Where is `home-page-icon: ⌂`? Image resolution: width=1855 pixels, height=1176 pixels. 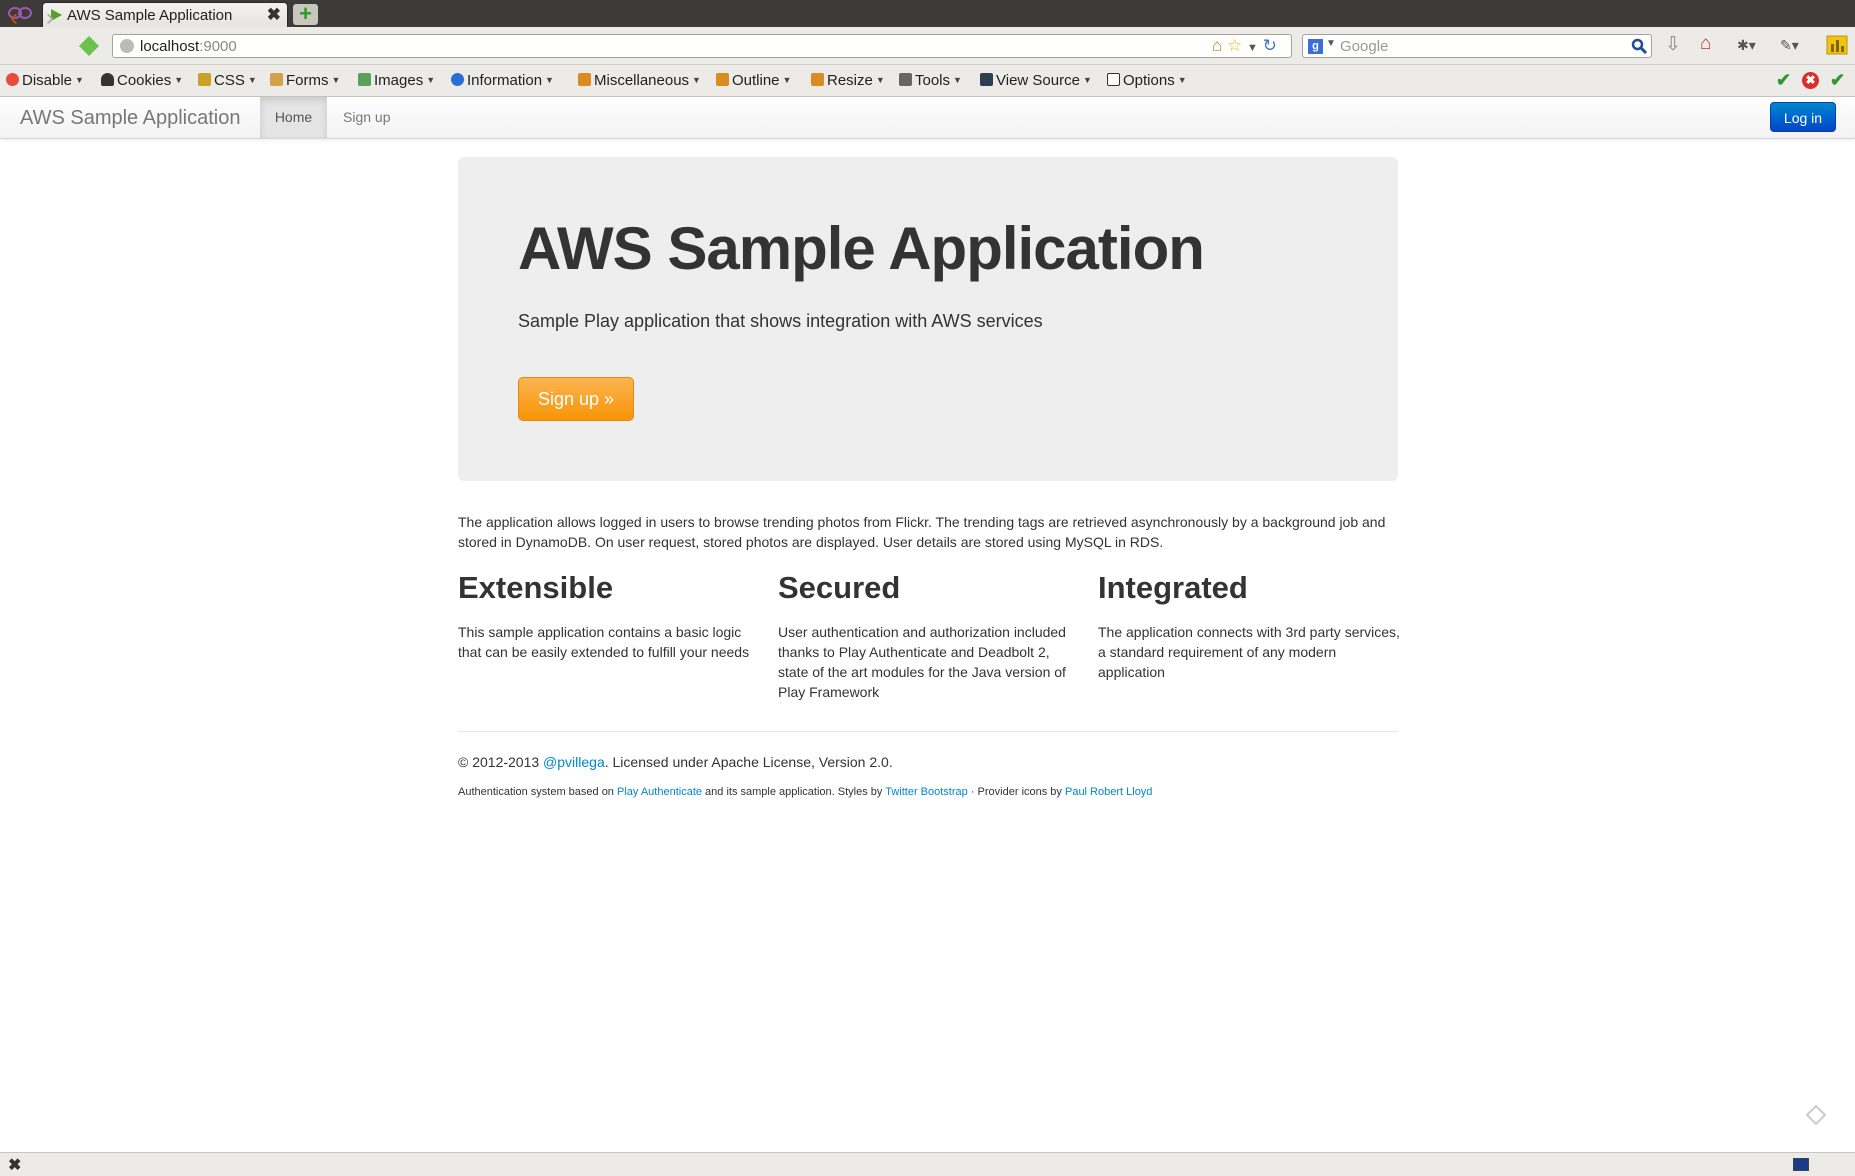
home-page-icon: ⌂ is located at coordinates (1217, 45).